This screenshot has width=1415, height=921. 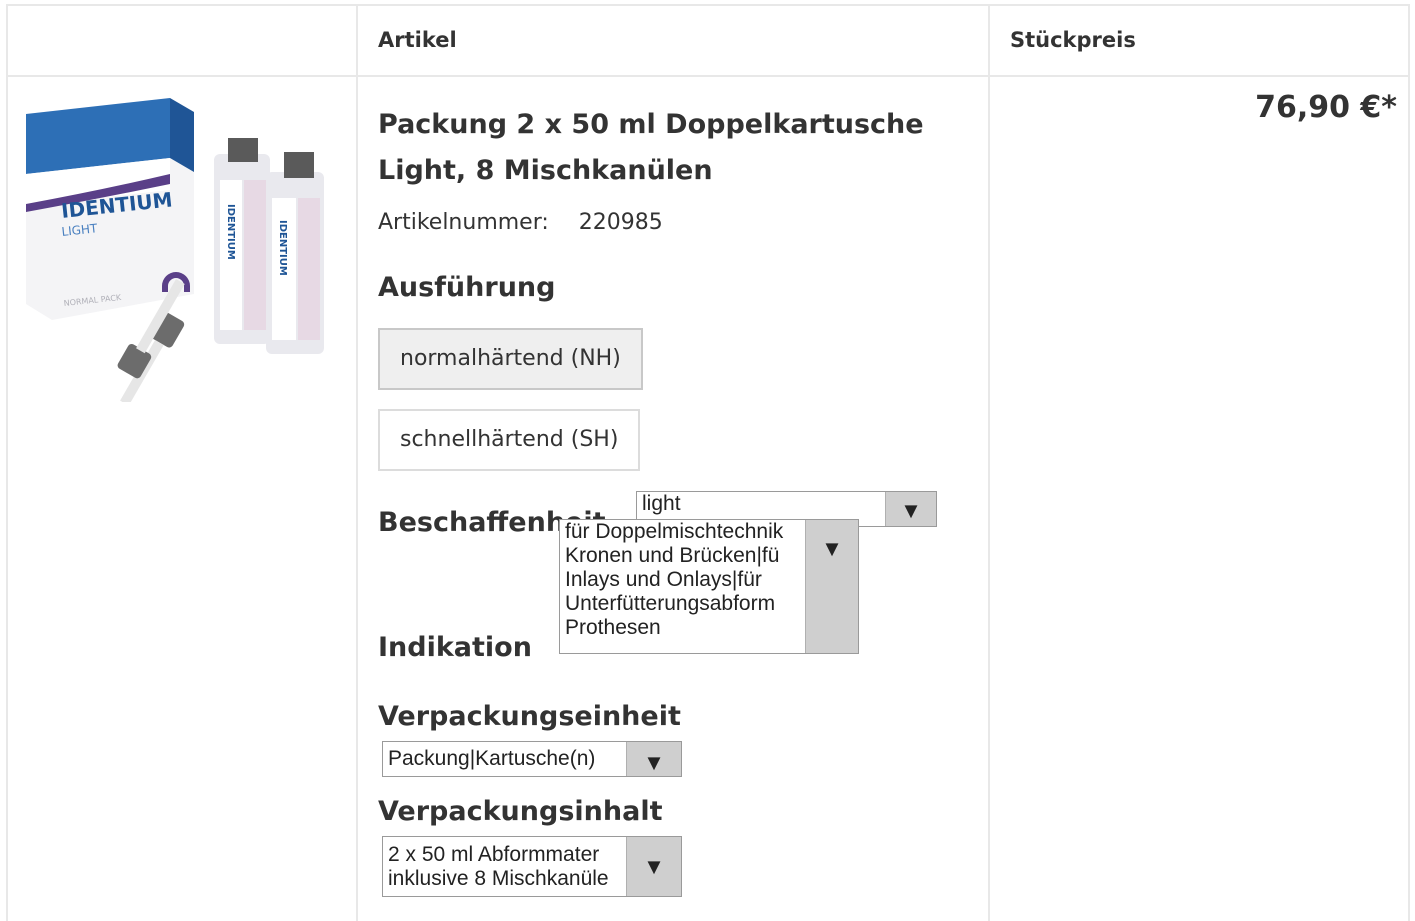 I want to click on section-indikation: Indikation, so click(x=455, y=647).